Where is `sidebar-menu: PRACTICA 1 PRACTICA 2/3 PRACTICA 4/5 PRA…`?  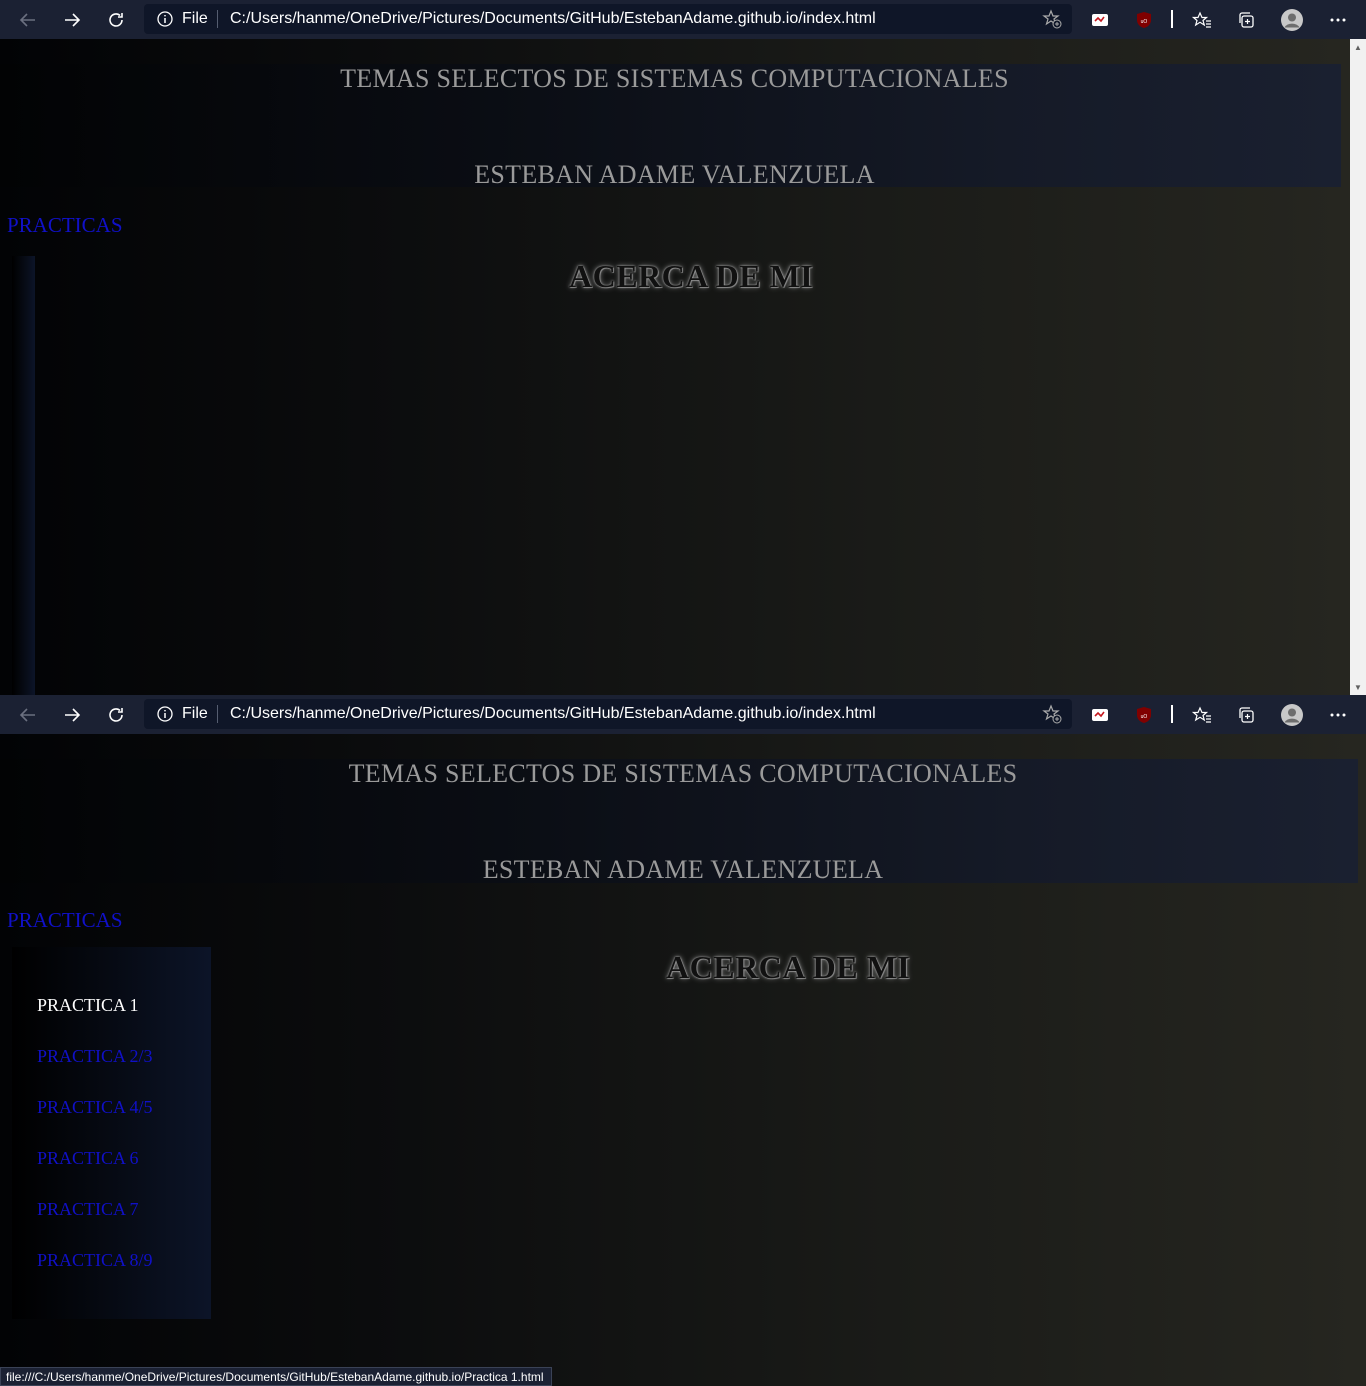
sidebar-menu: PRACTICA 1 PRACTICA 2/3 PRACTICA 4/5 PRA… is located at coordinates (111, 1133).